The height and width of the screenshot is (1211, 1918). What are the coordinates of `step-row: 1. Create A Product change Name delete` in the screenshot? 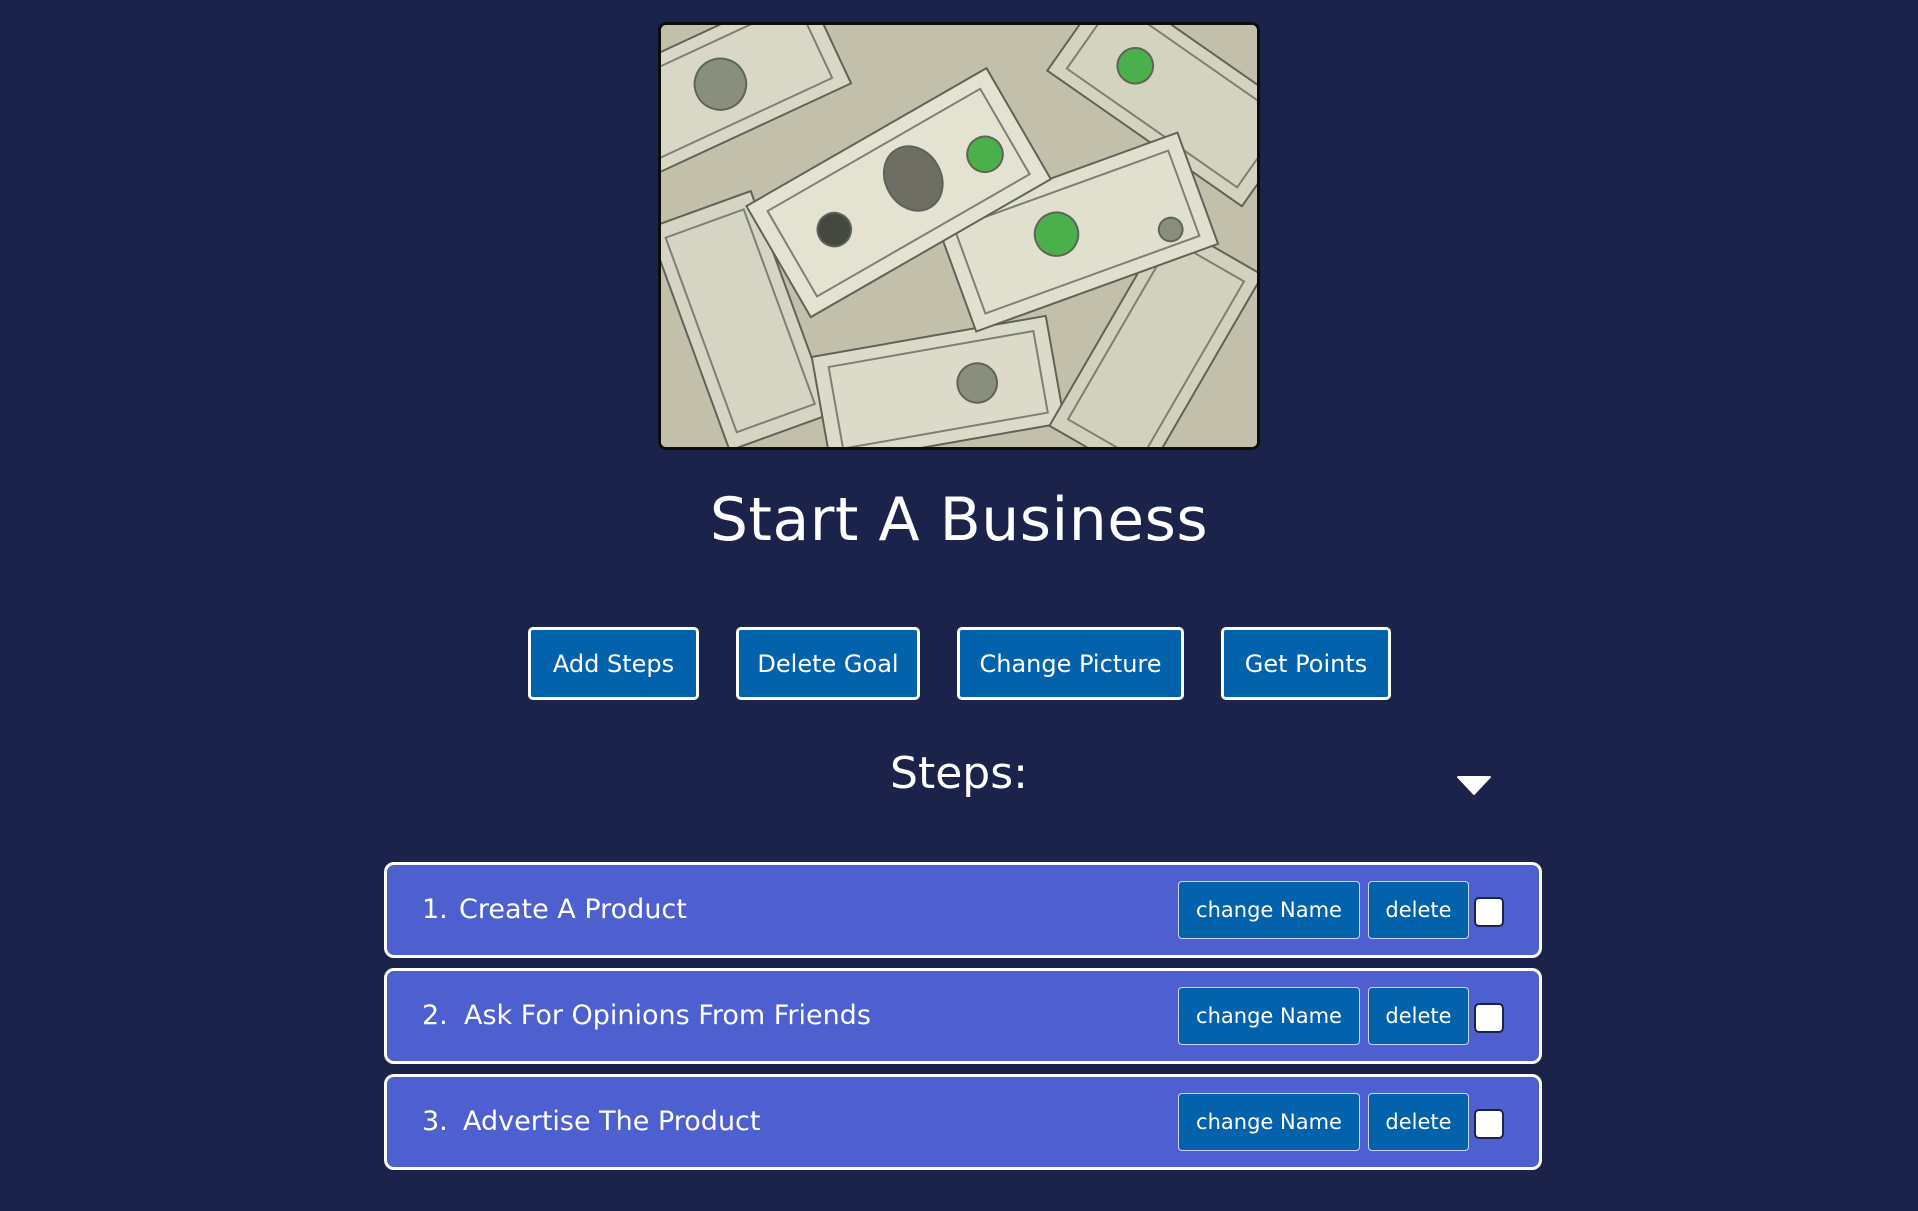 It's located at (963, 910).